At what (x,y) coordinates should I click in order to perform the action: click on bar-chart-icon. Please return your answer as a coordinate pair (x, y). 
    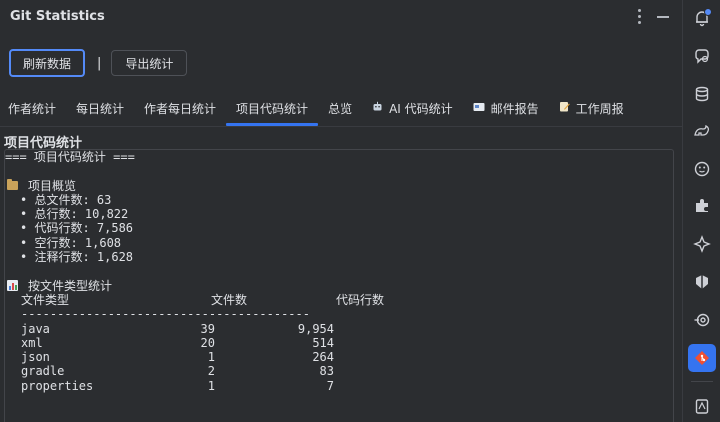
    Looking at the image, I should click on (12, 286).